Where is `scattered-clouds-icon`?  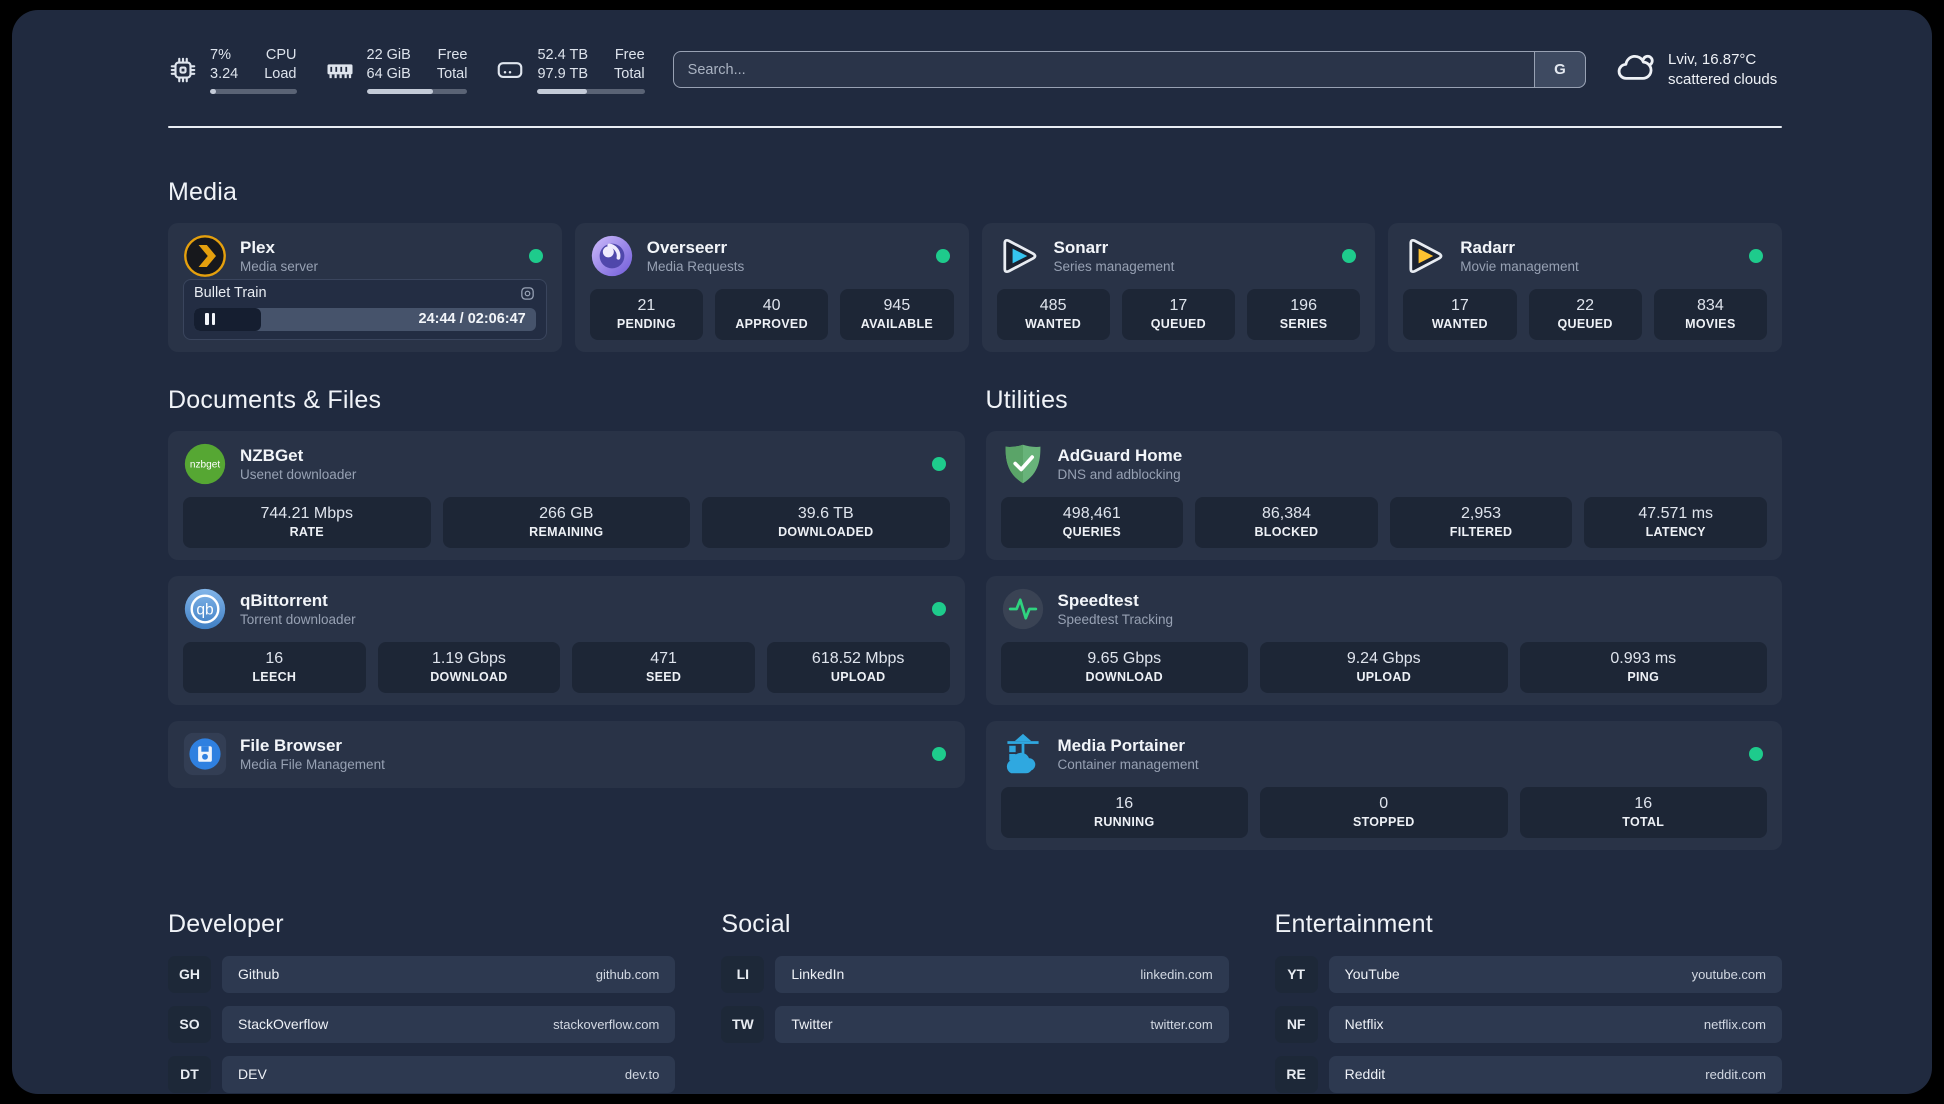 scattered-clouds-icon is located at coordinates (1635, 69).